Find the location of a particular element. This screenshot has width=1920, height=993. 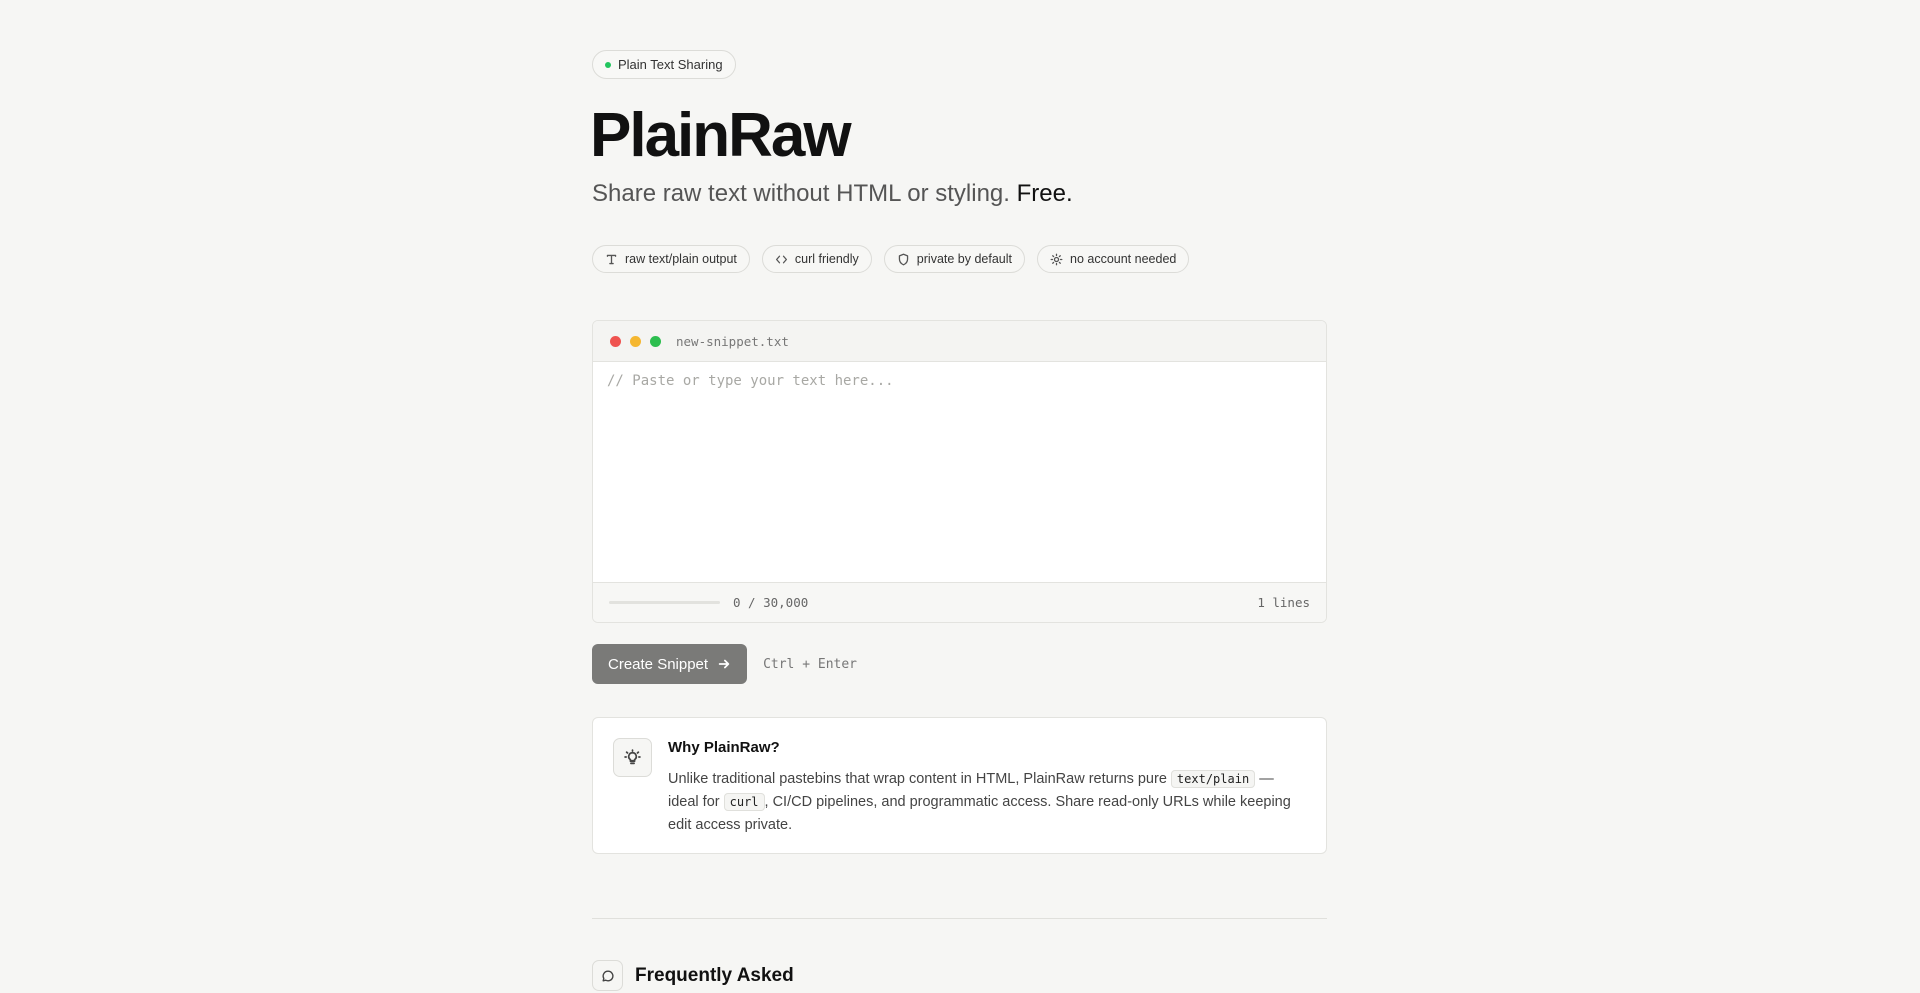

editor-body is located at coordinates (959, 472).